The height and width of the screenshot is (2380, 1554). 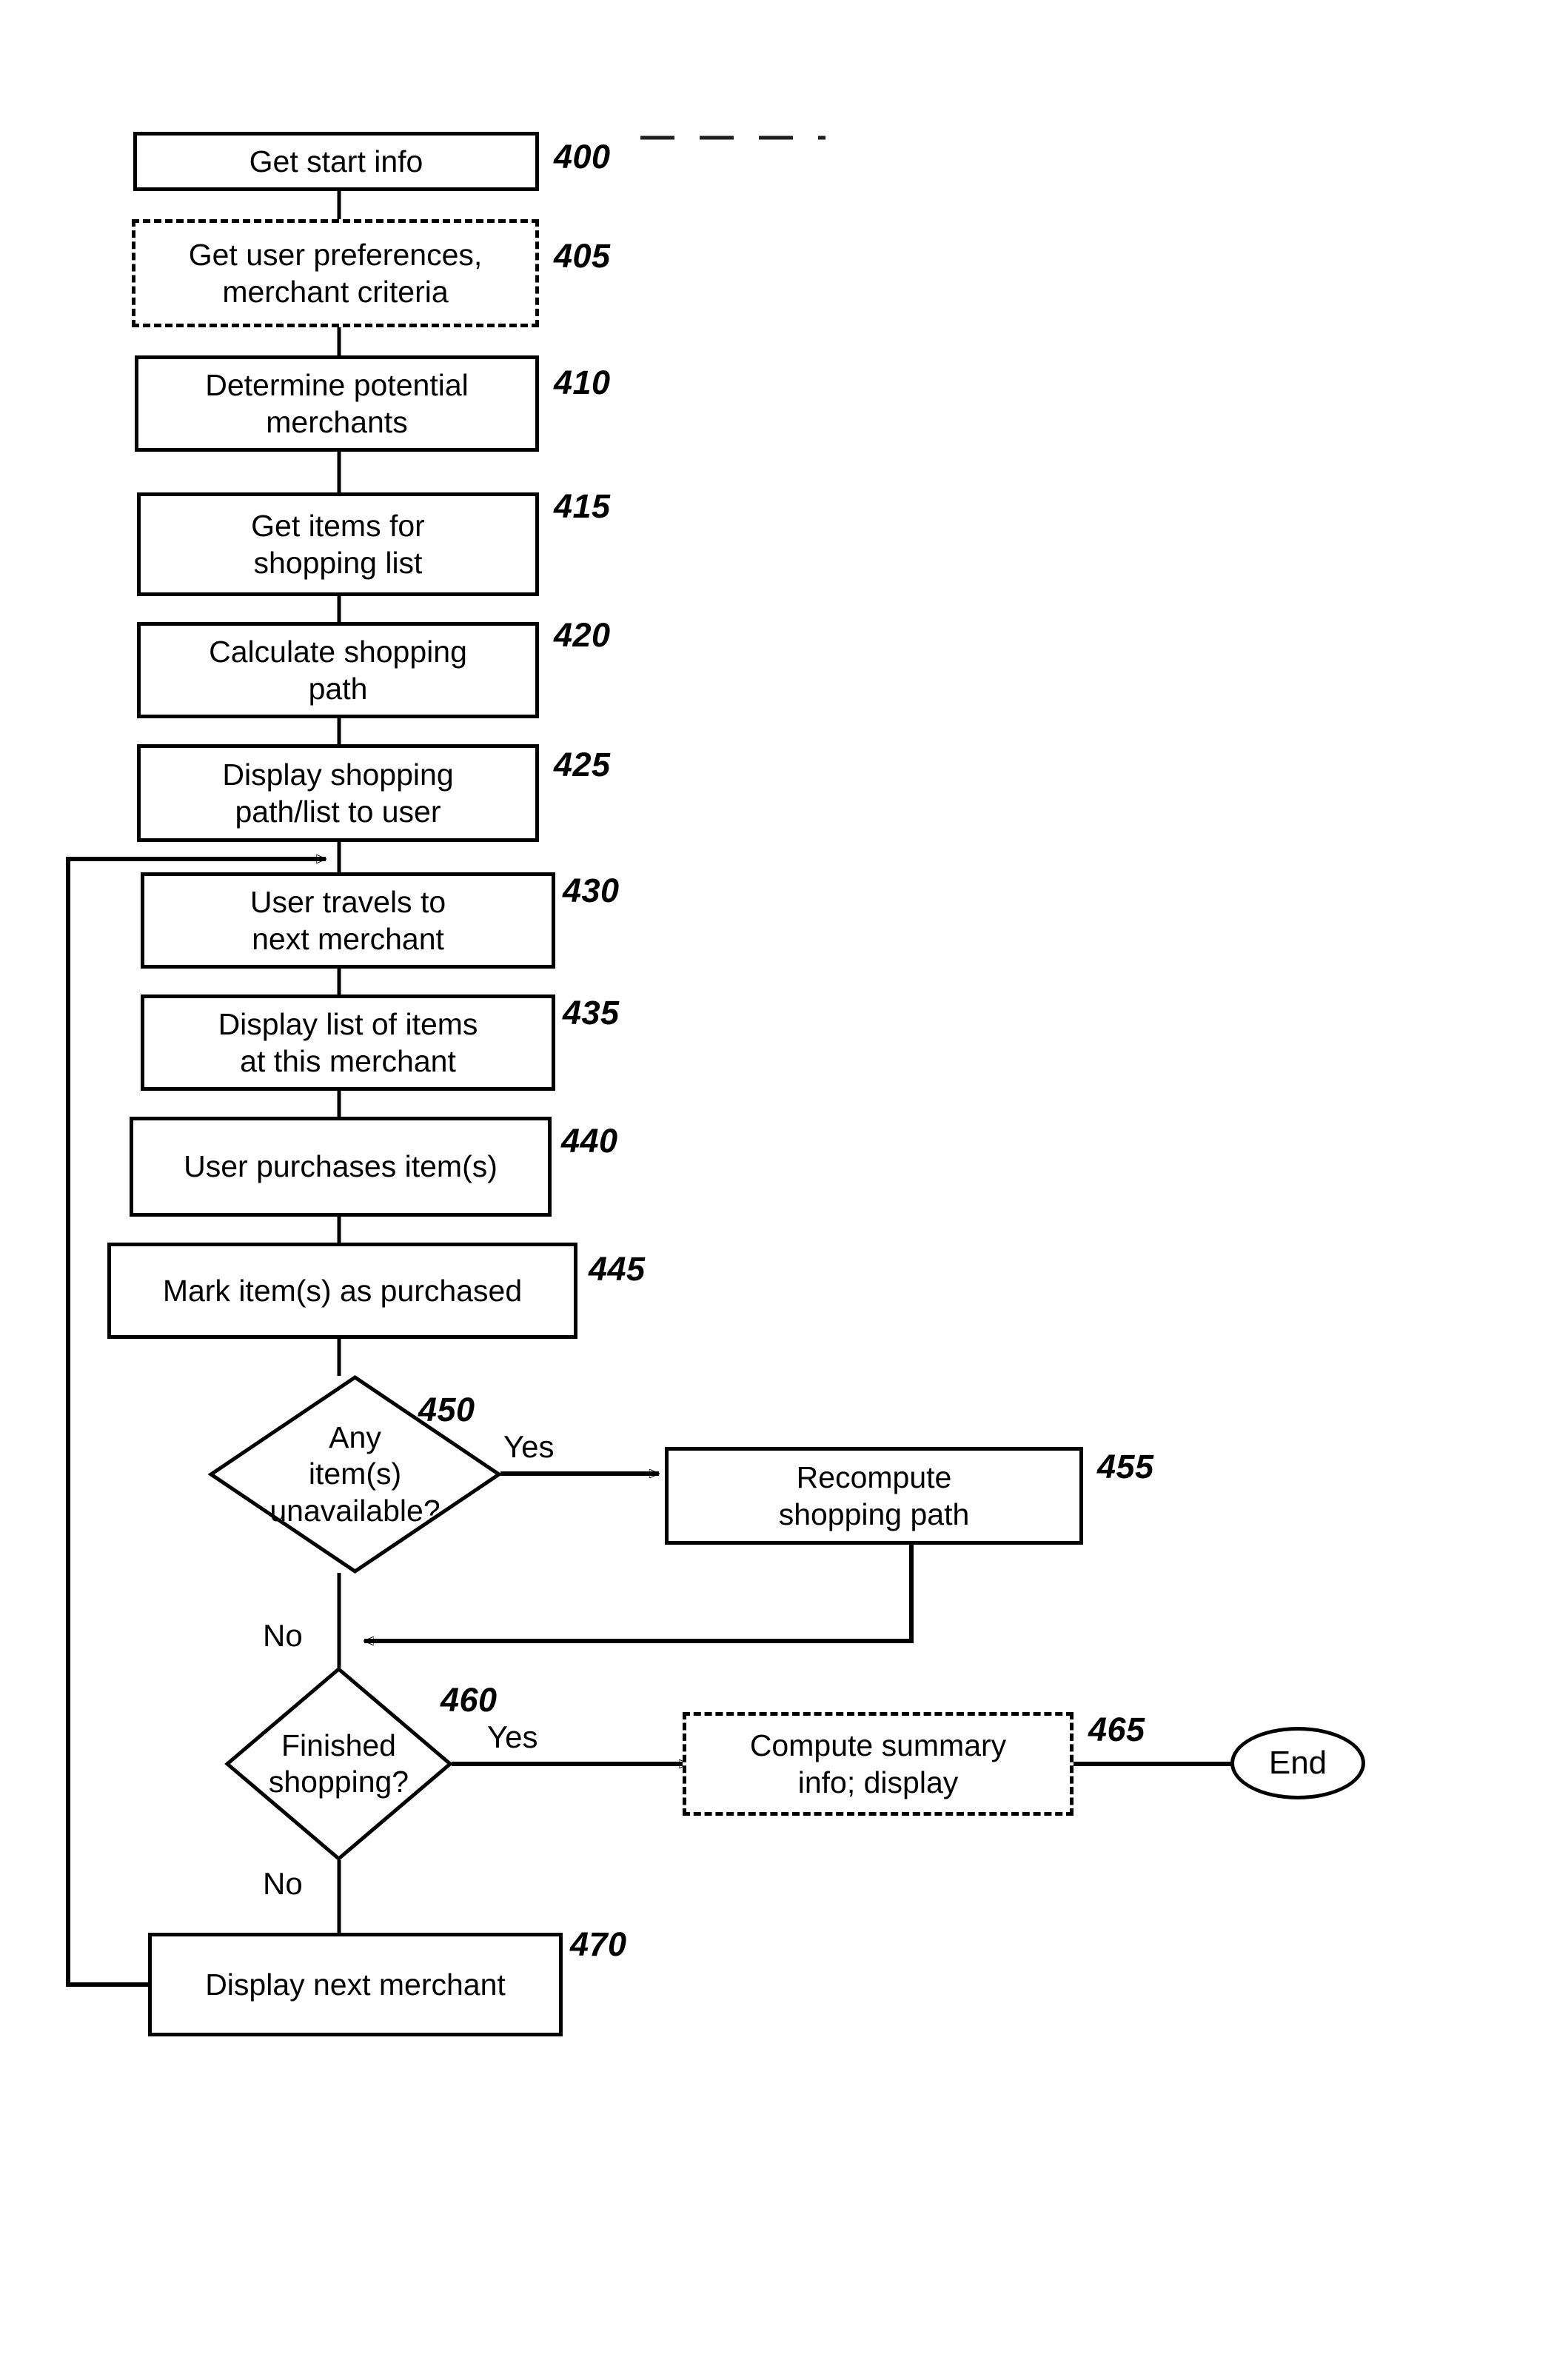 What do you see at coordinates (348, 1043) in the screenshot?
I see `node-display-list-of-items: Display list of items at this merchant` at bounding box center [348, 1043].